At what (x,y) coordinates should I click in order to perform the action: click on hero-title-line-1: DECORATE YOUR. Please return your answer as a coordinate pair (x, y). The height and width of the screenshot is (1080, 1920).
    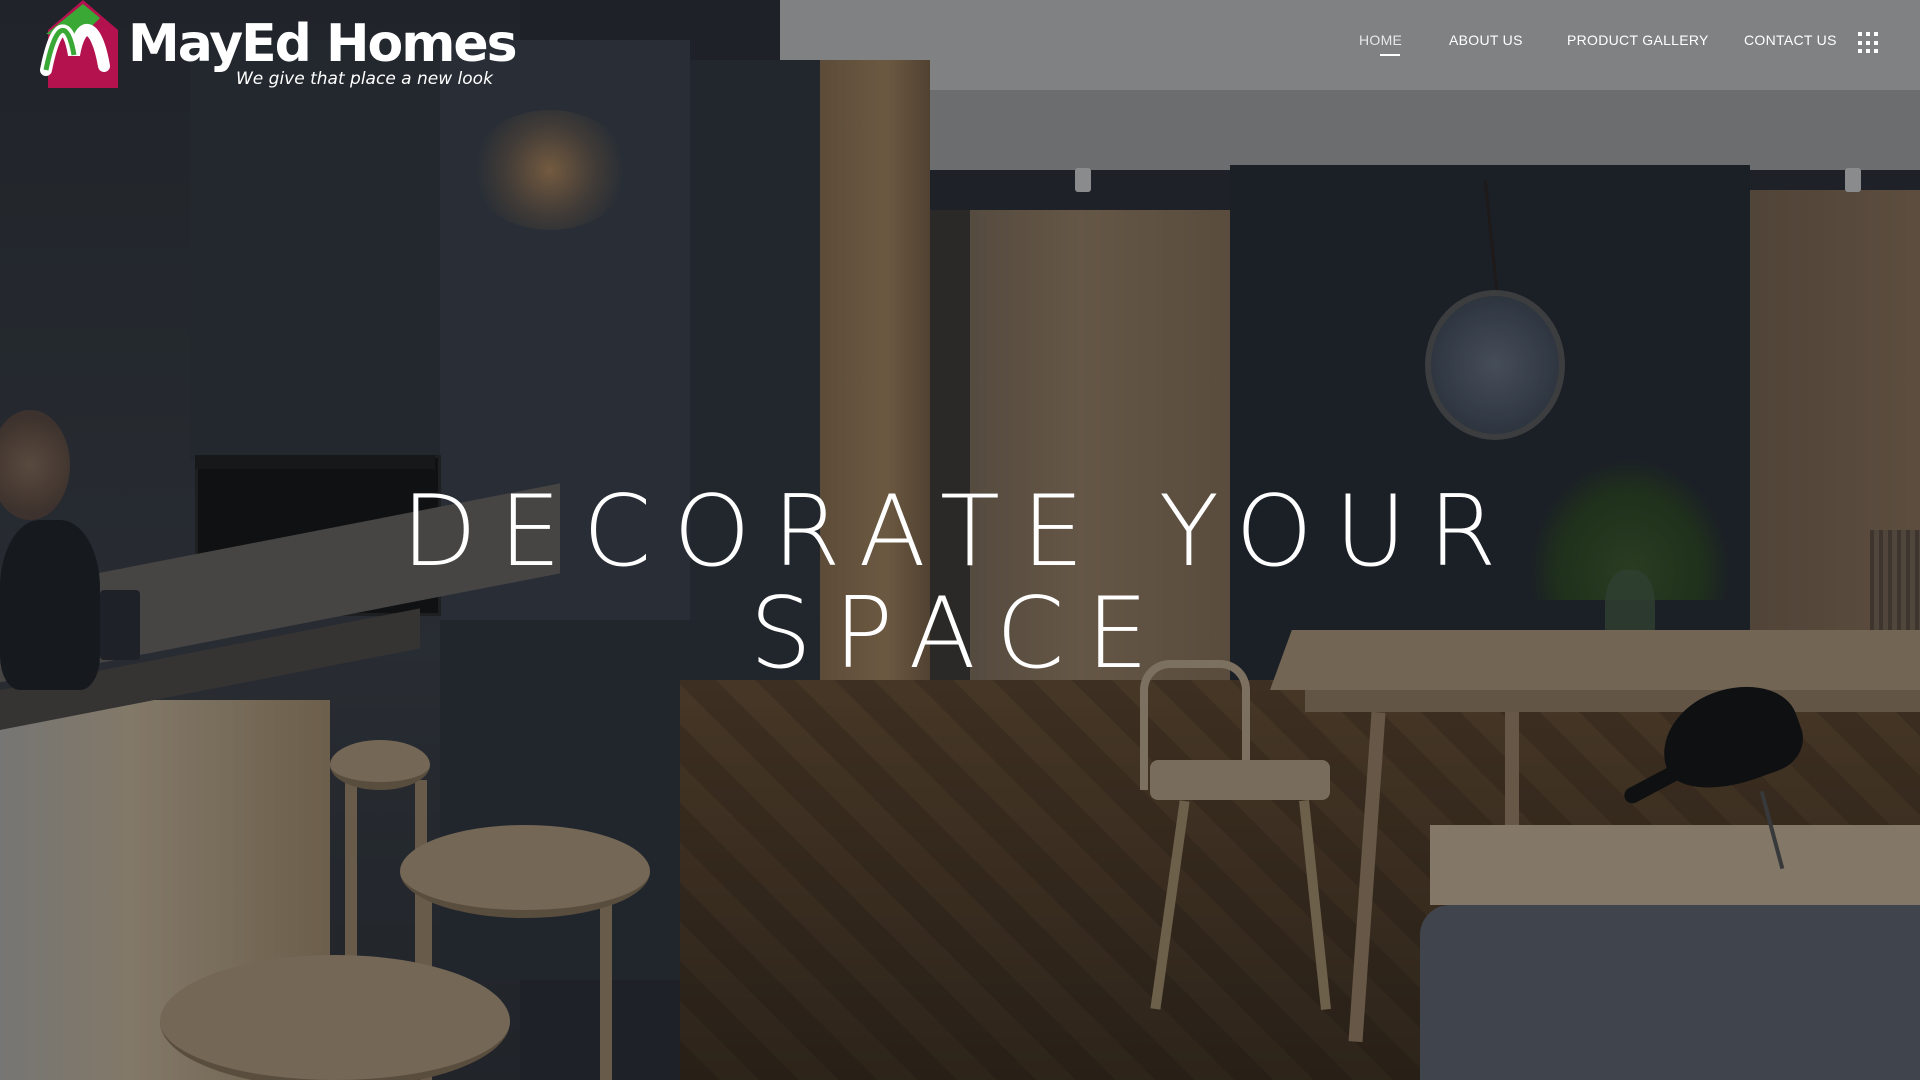
    Looking at the image, I should click on (960, 531).